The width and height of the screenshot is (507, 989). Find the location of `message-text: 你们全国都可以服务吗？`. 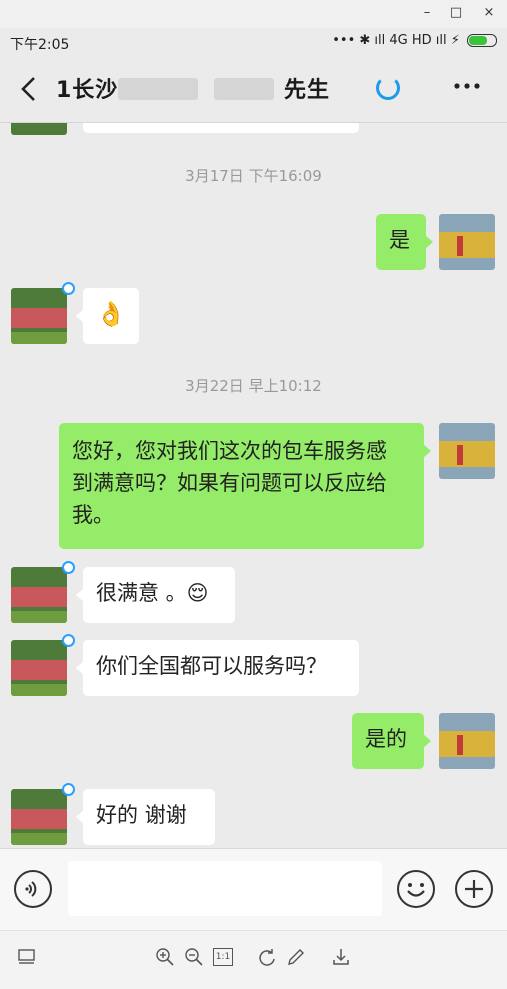

message-text: 你们全国都可以服务吗？ is located at coordinates (211, 666).